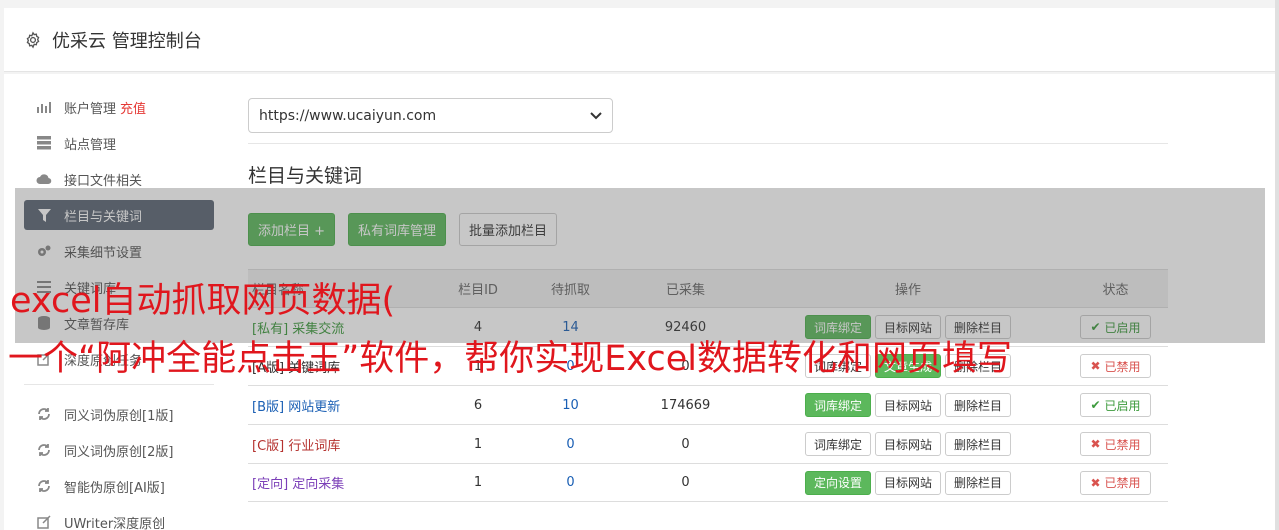  Describe the element at coordinates (1277, 265) in the screenshot. I see `page-scrollbar` at that location.